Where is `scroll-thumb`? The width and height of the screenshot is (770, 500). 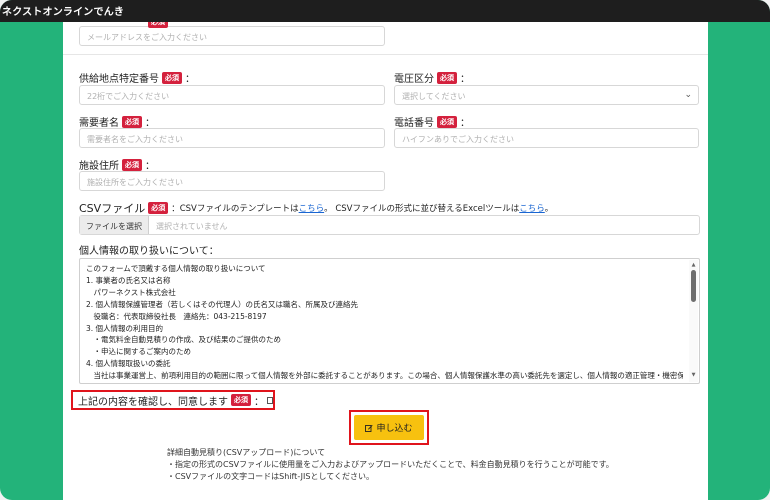 scroll-thumb is located at coordinates (693, 286).